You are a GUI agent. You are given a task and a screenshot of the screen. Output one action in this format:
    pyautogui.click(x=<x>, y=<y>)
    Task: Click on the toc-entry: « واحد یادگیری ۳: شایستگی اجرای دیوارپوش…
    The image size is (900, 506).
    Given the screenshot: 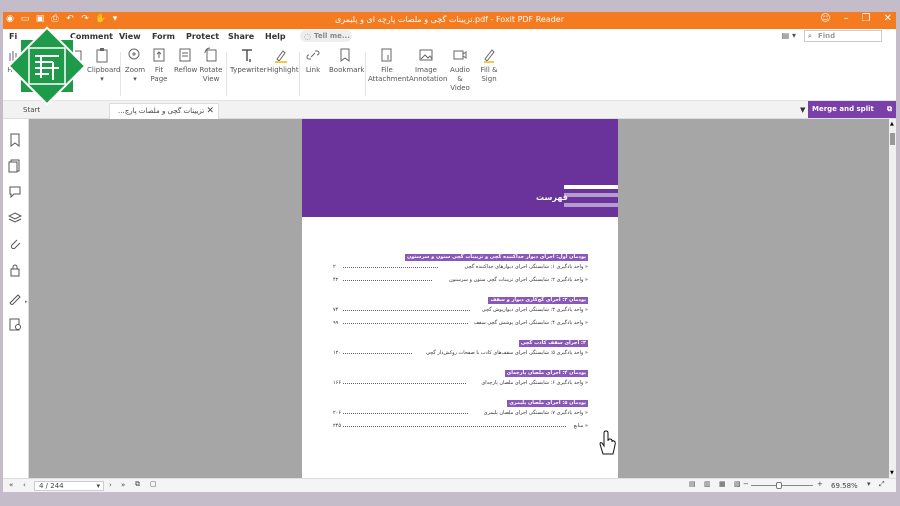 What is the action you would take?
    pyautogui.click(x=460, y=310)
    